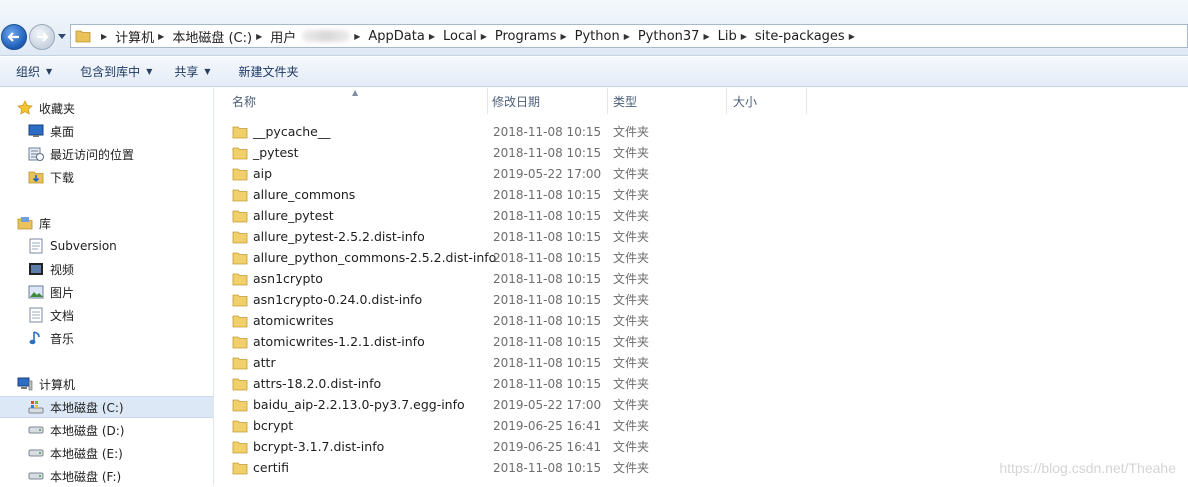 The image size is (1188, 487). What do you see at coordinates (212, 36) in the screenshot?
I see `breadcrumb-drive-c: 本地磁盘 (C:)` at bounding box center [212, 36].